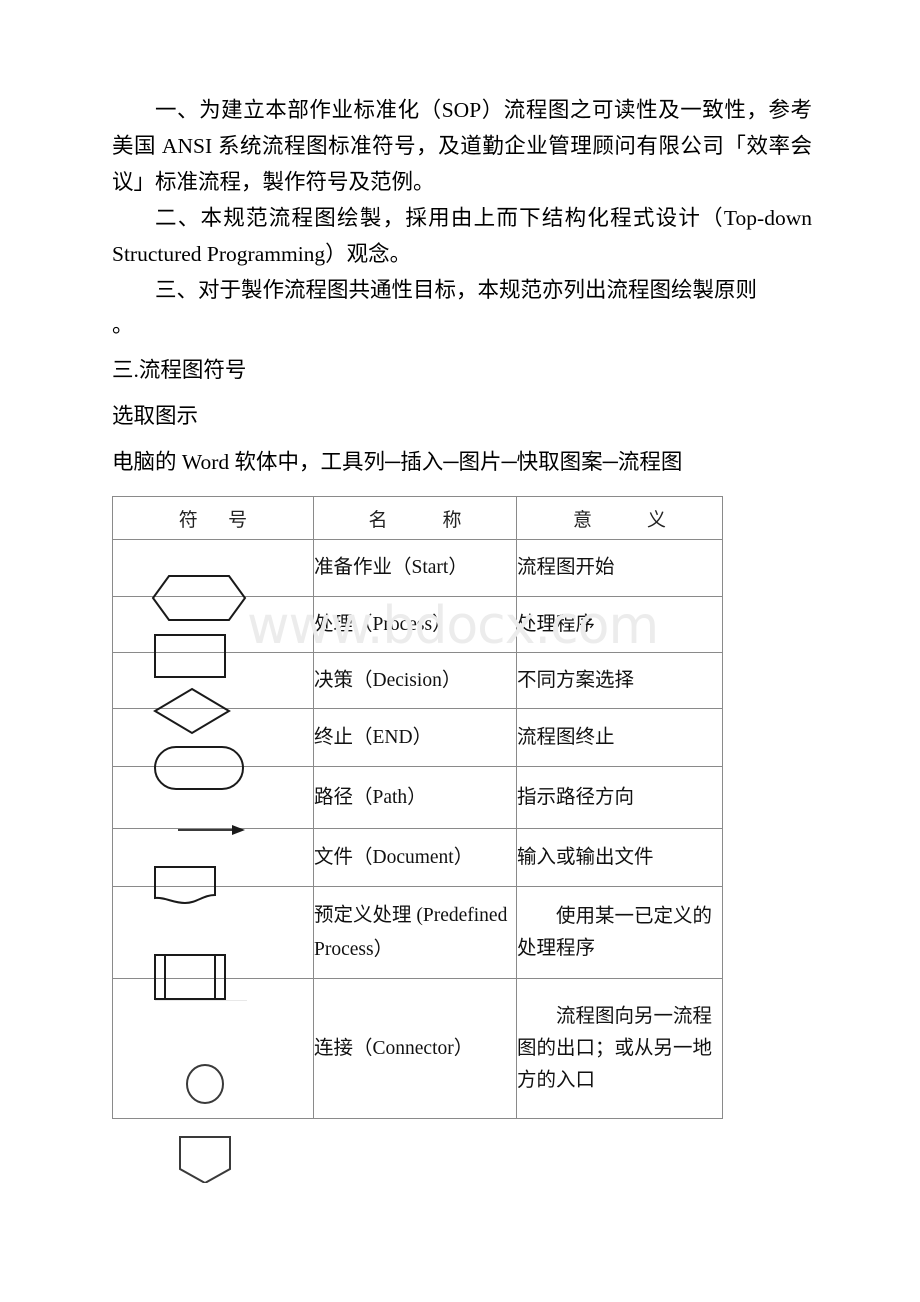 The image size is (920, 1302). I want to click on table-row: 终止（END） 流程图终止, so click(417, 749).